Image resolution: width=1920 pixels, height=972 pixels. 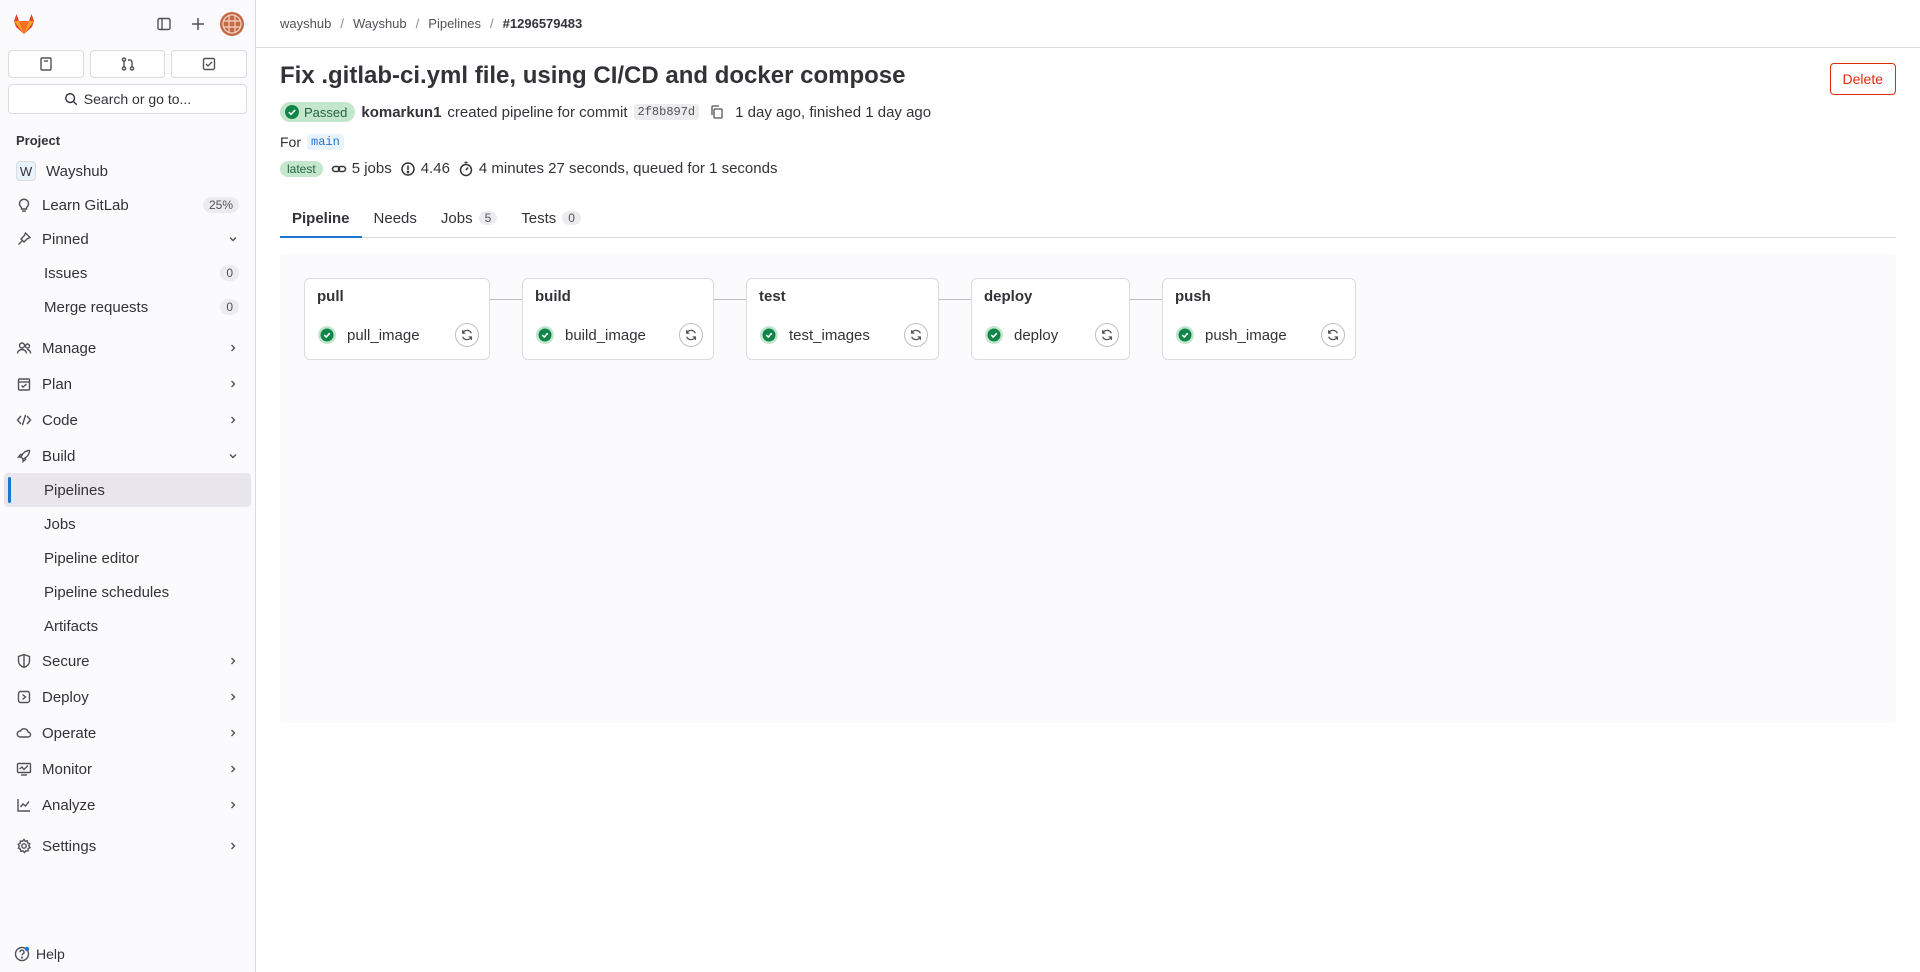 I want to click on tab-label: Jobs, so click(x=456, y=218).